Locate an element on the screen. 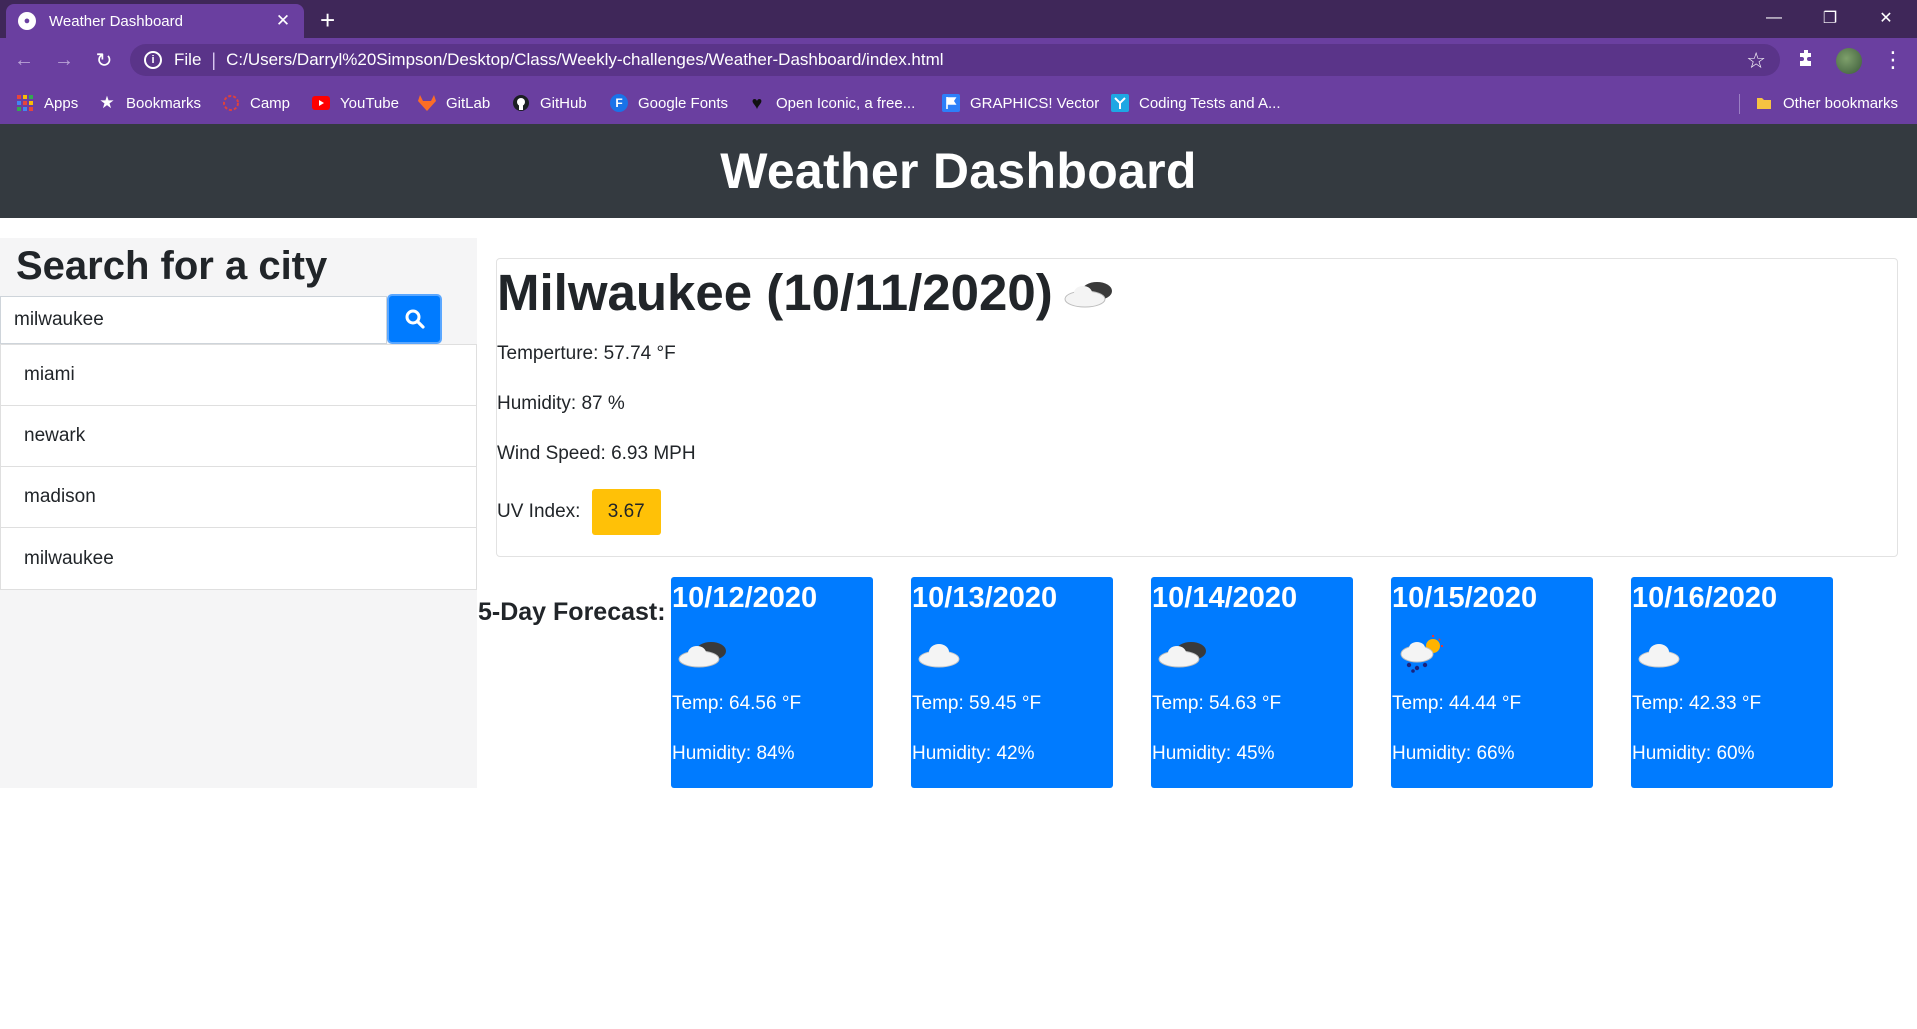 The height and width of the screenshot is (1029, 1917). forecast-date: 10/14/2020 is located at coordinates (1225, 598).